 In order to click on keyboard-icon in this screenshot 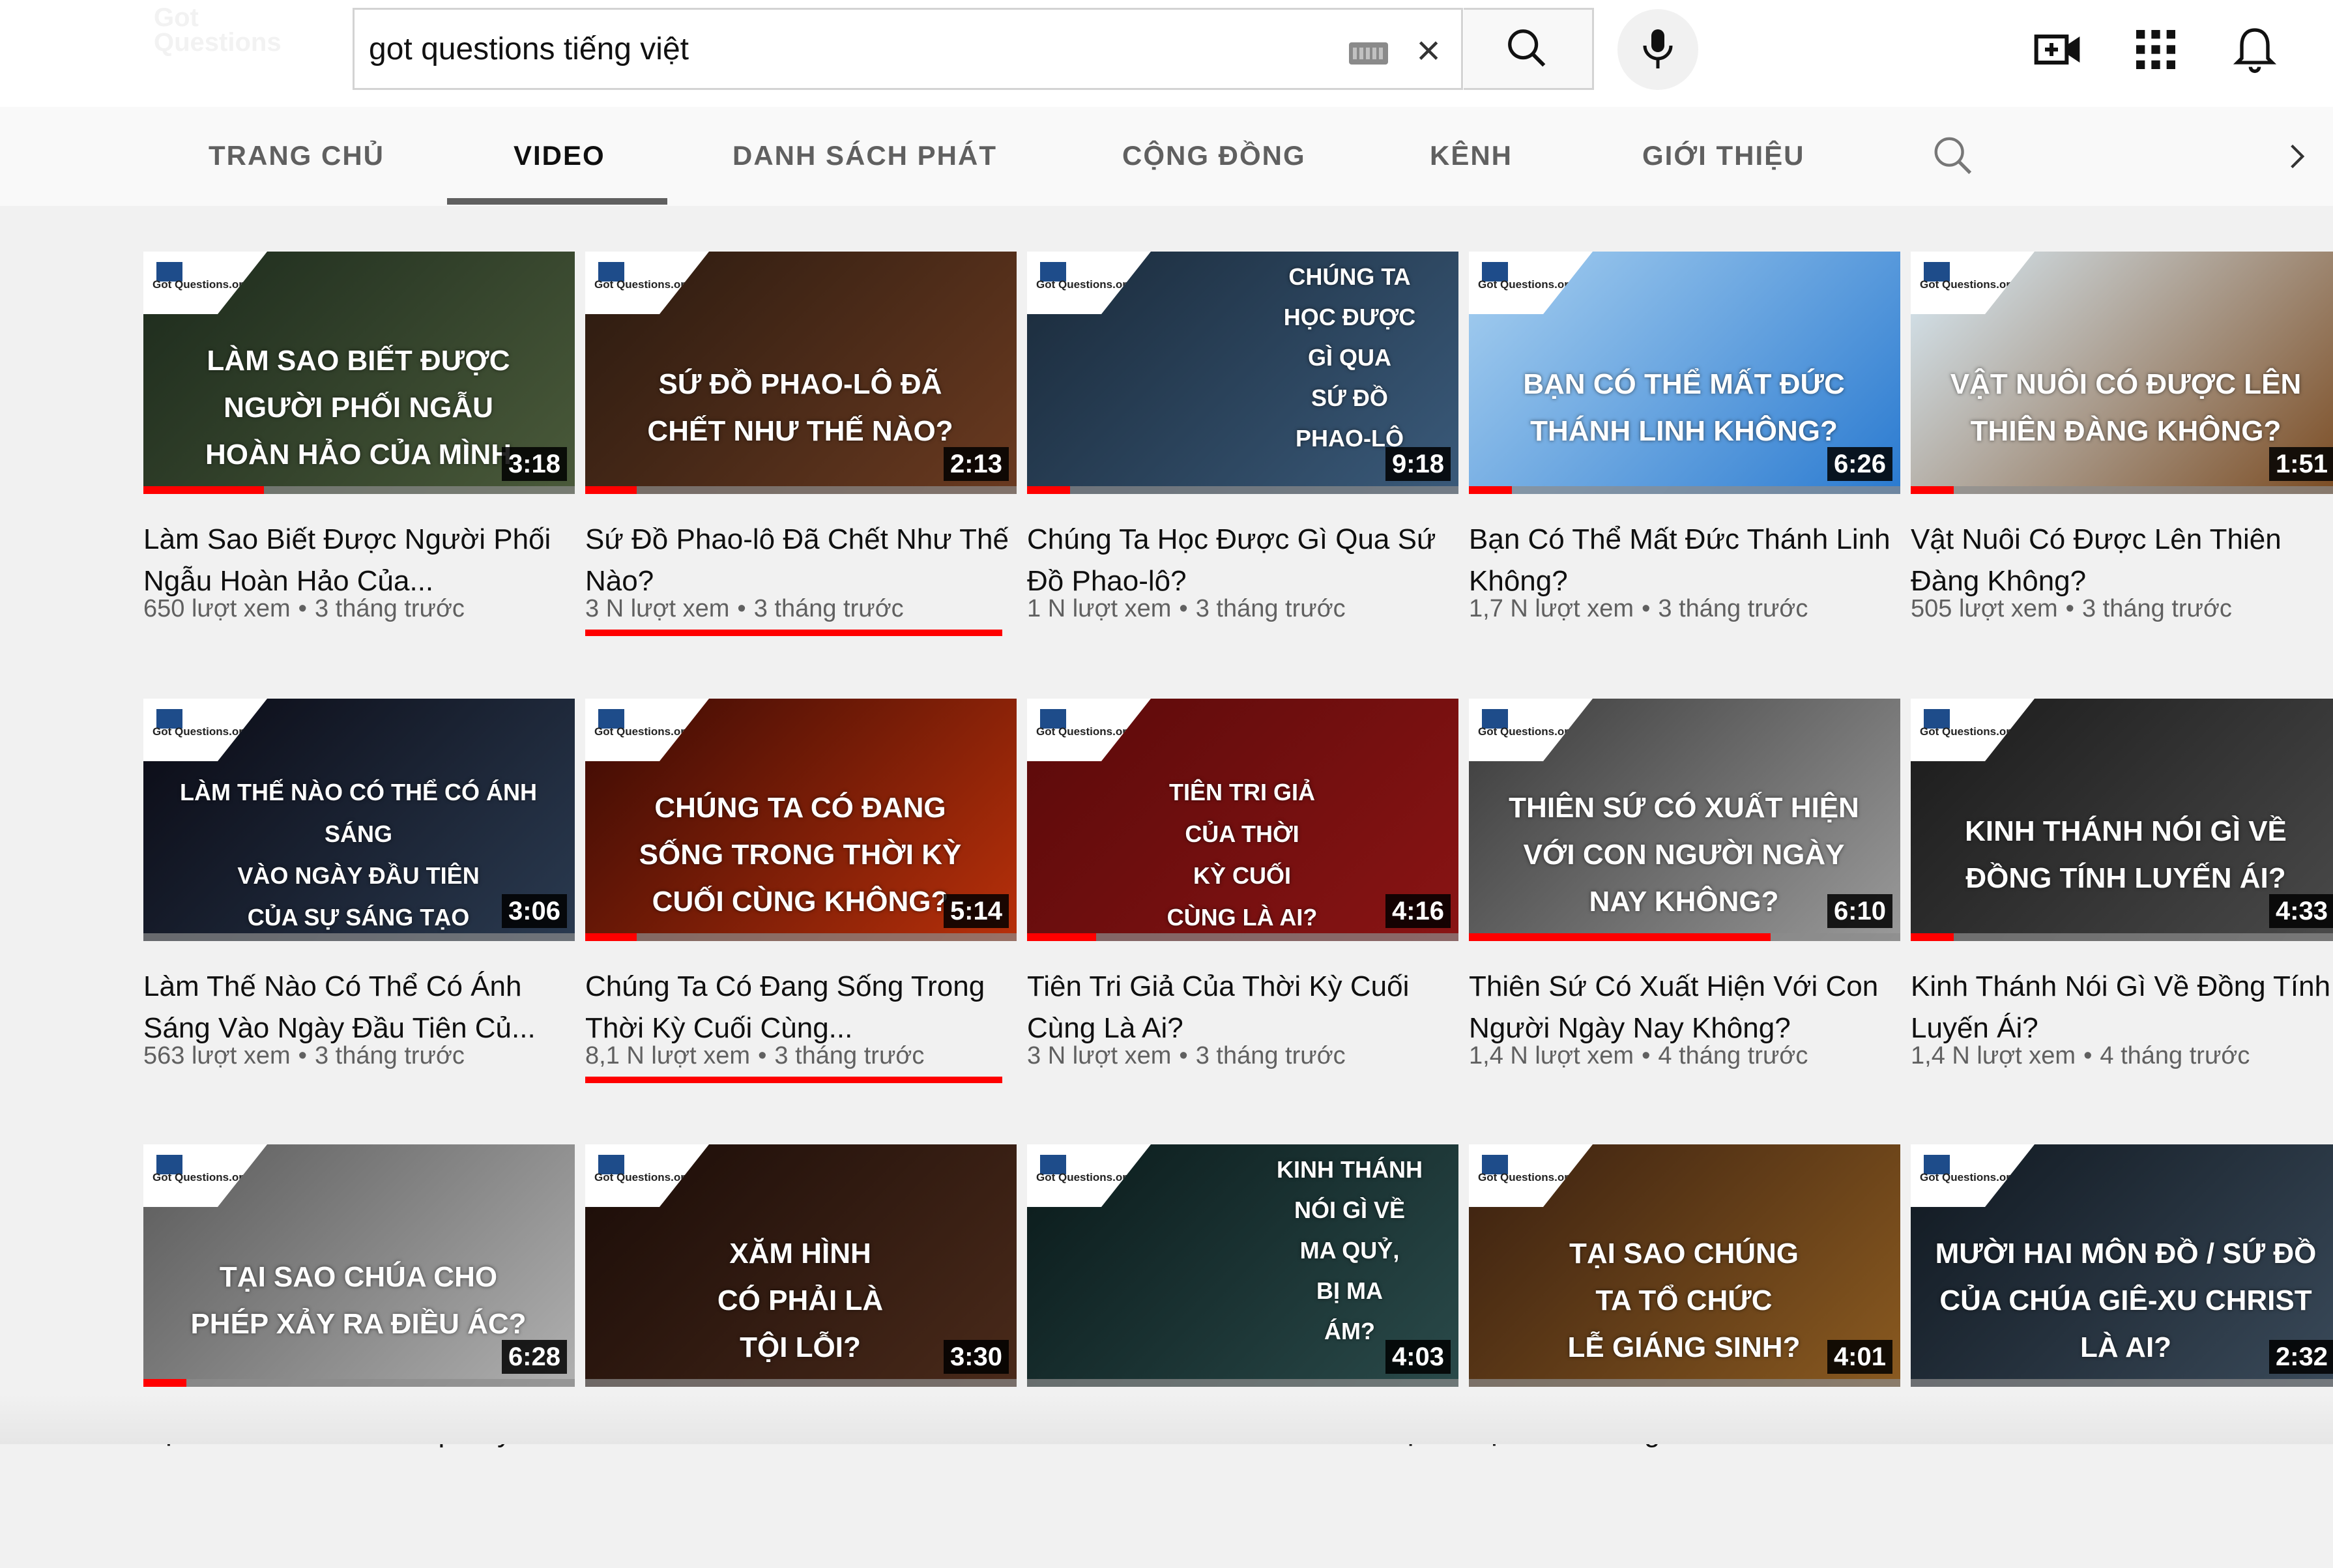, I will do `click(1368, 53)`.